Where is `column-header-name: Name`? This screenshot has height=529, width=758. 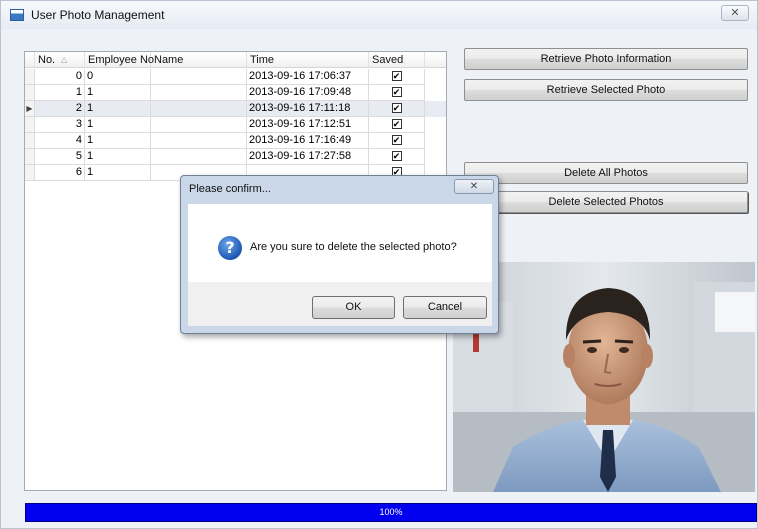
column-header-name: Name is located at coordinates (199, 60).